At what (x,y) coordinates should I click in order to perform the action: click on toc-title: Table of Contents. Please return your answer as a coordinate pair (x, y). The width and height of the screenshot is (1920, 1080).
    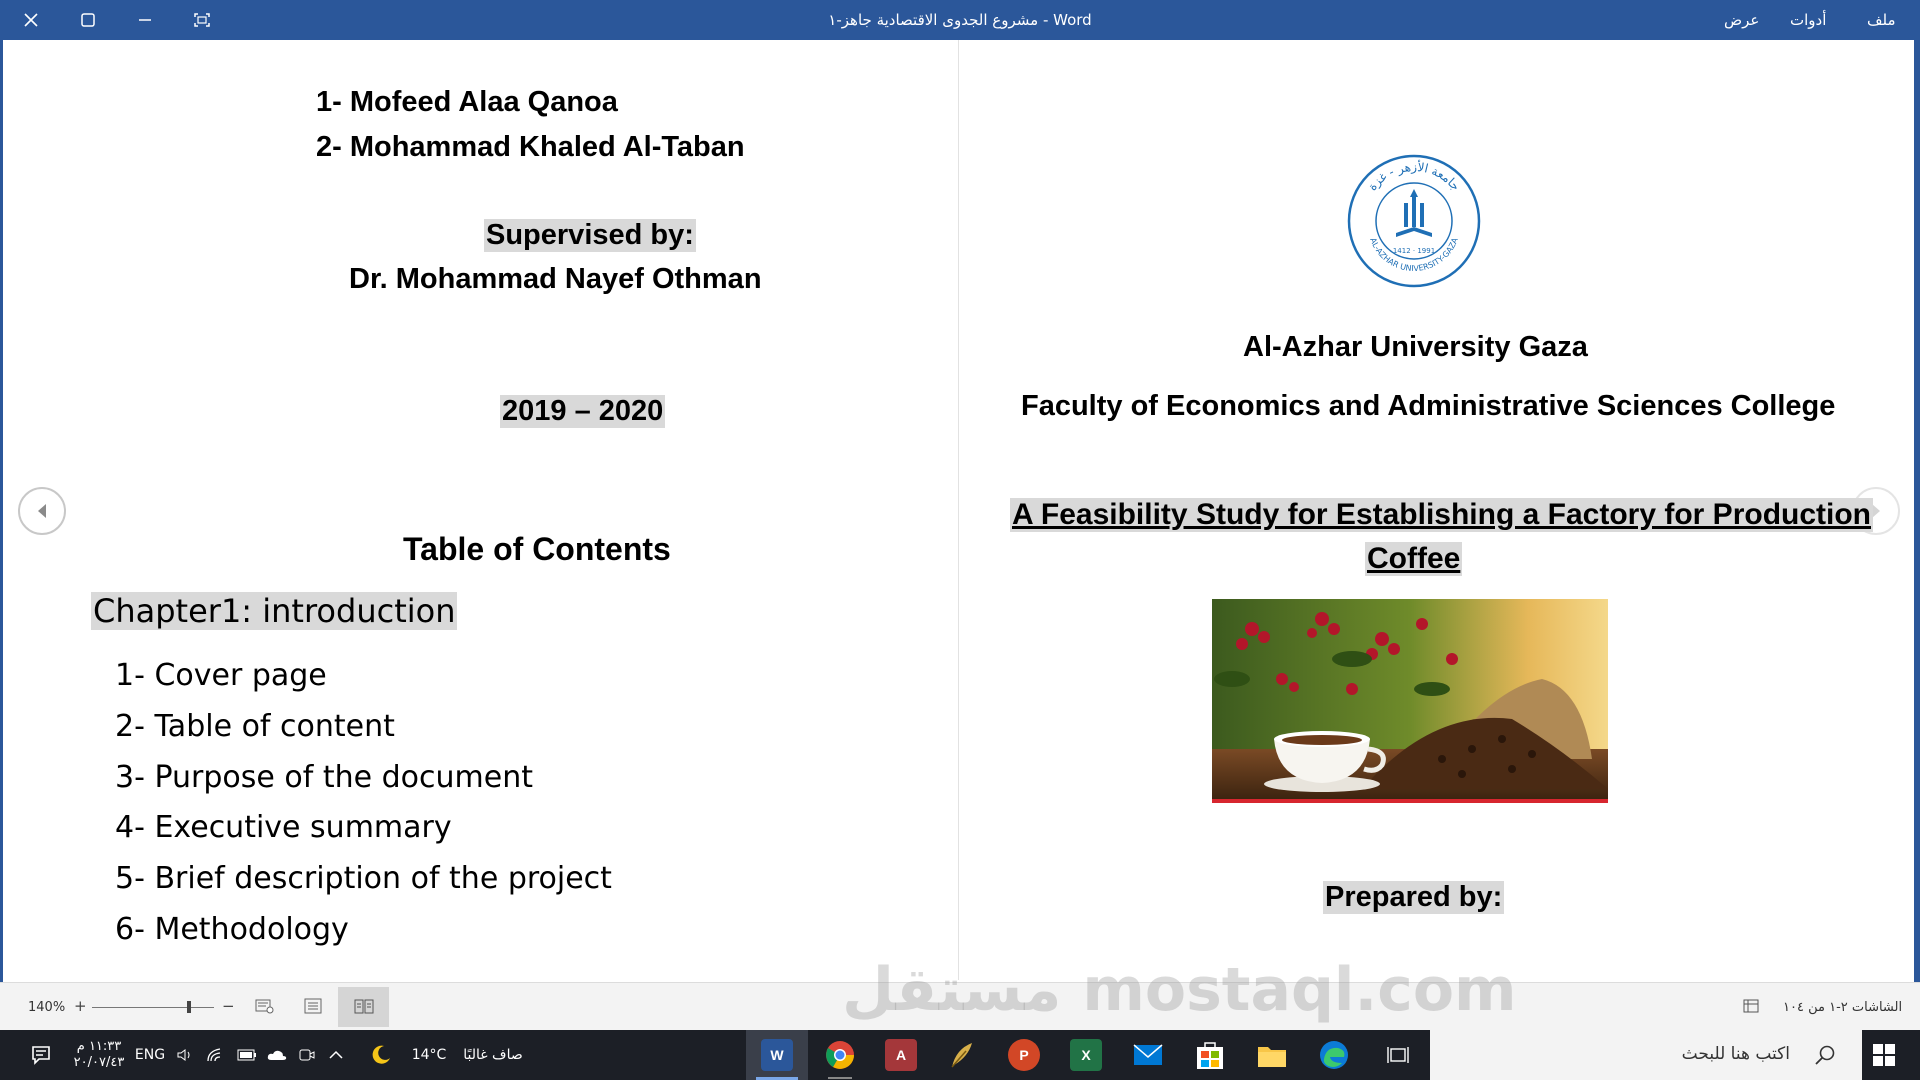
    Looking at the image, I should click on (537, 549).